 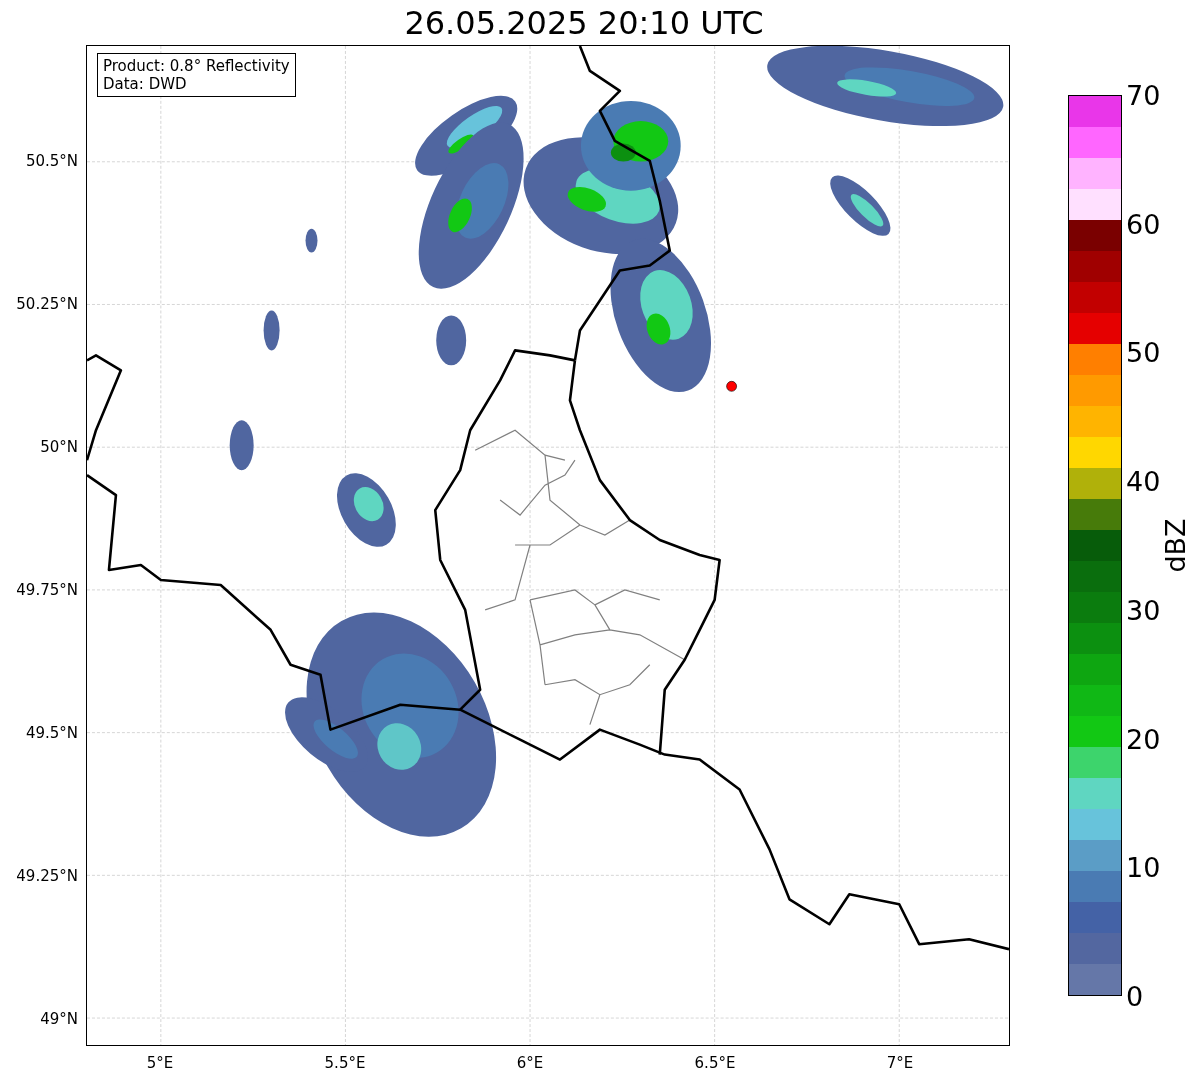 I want to click on info-text: Data: DWD, so click(x=145, y=84).